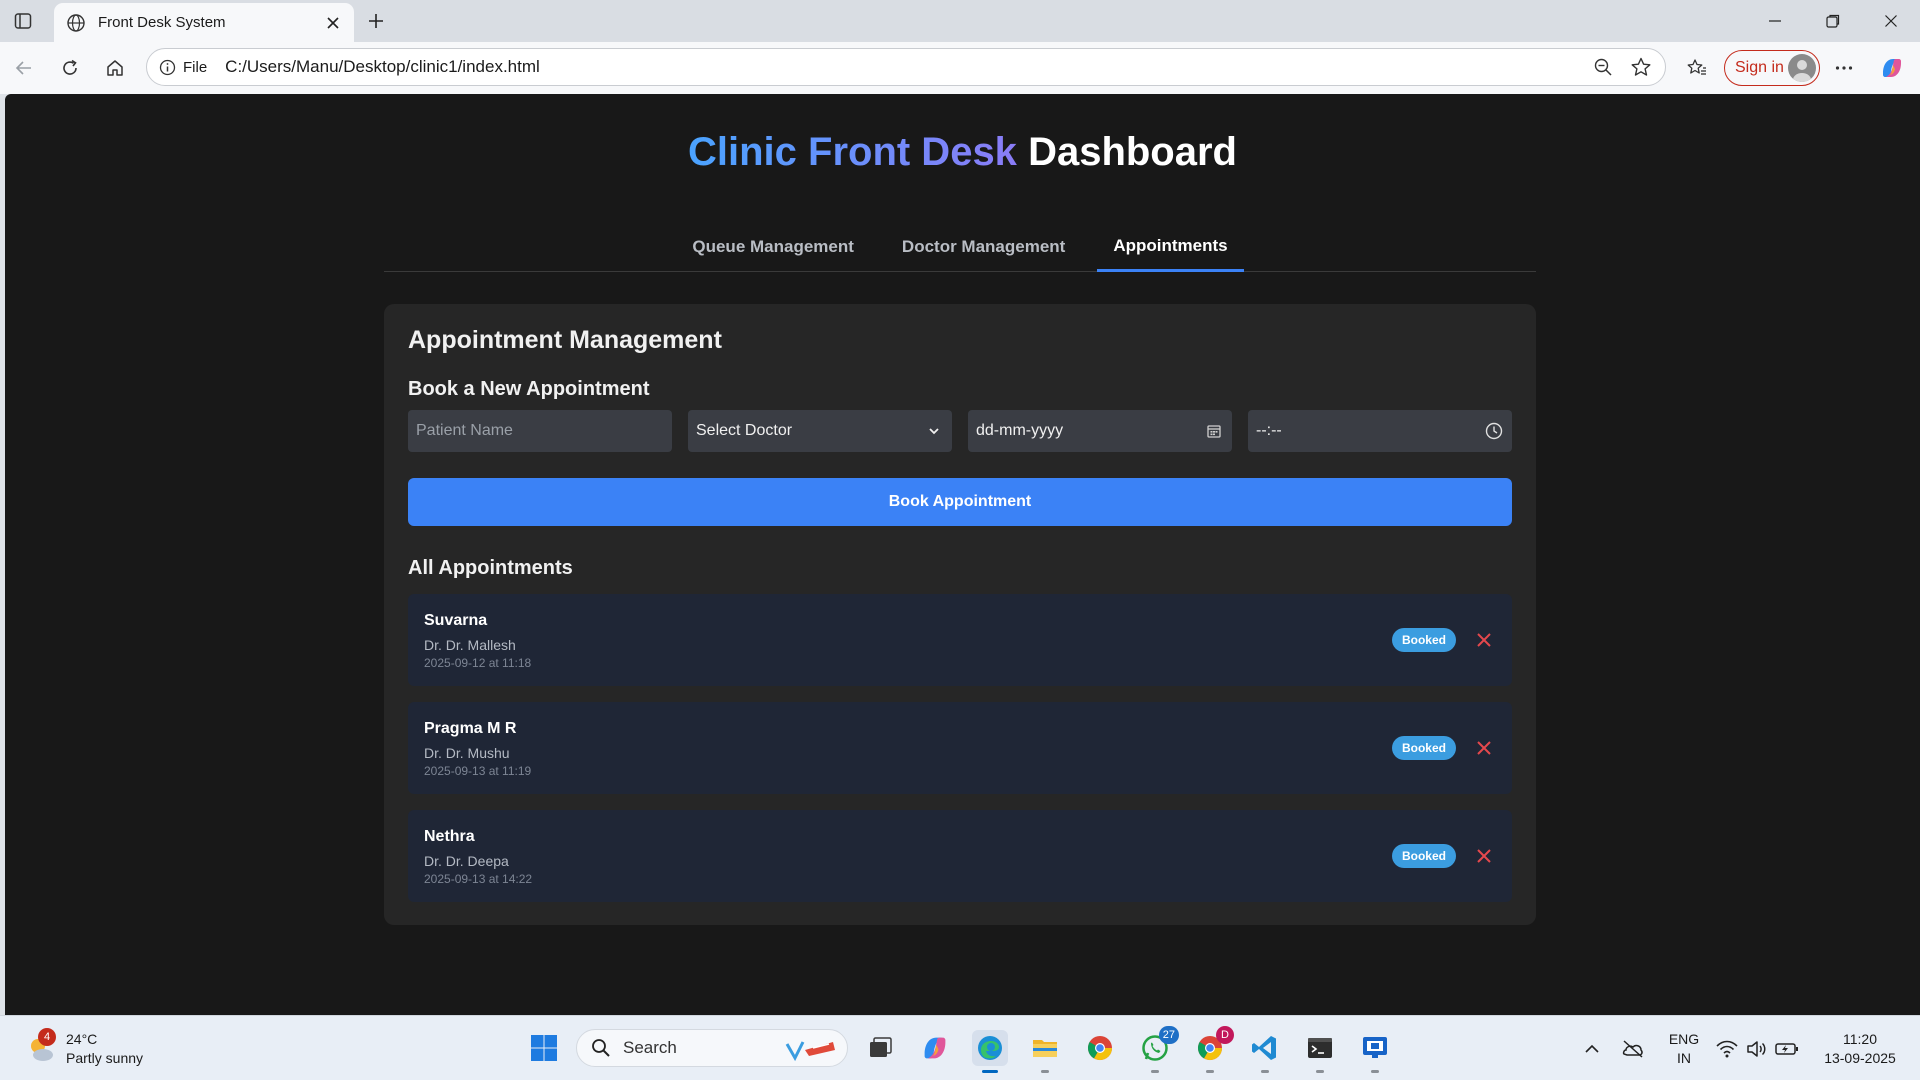 This screenshot has height=1080, width=1920. What do you see at coordinates (115, 68) in the screenshot?
I see `home-icon` at bounding box center [115, 68].